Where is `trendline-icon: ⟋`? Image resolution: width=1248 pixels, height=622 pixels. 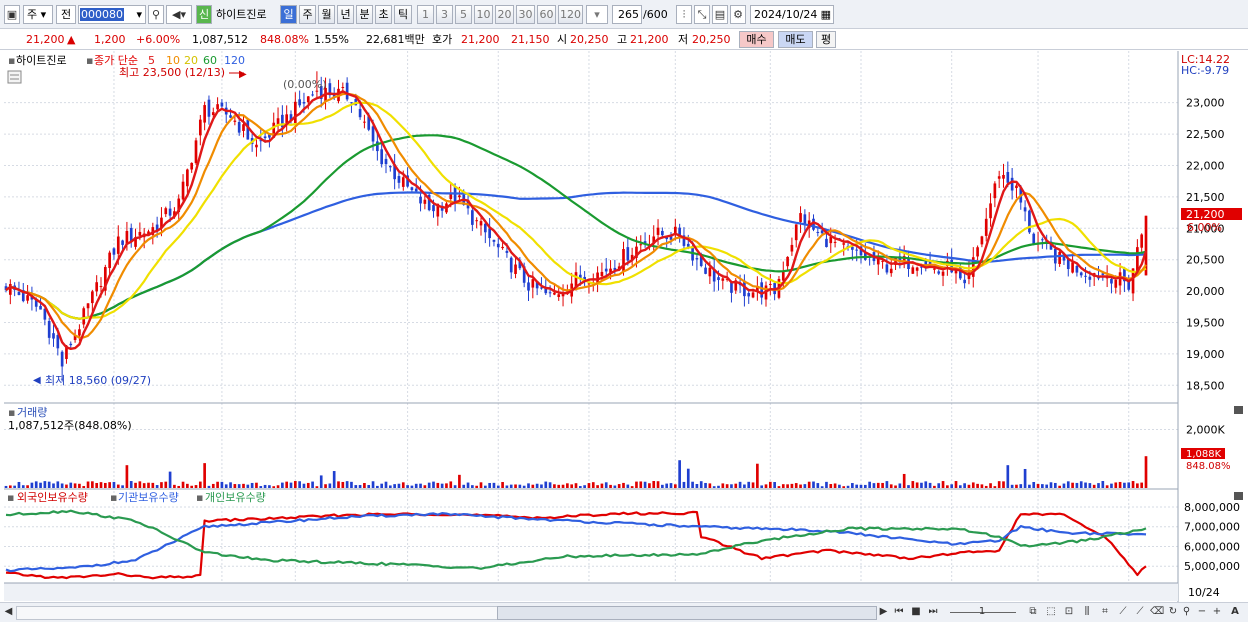 trendline-icon: ⟋ is located at coordinates (1123, 612).